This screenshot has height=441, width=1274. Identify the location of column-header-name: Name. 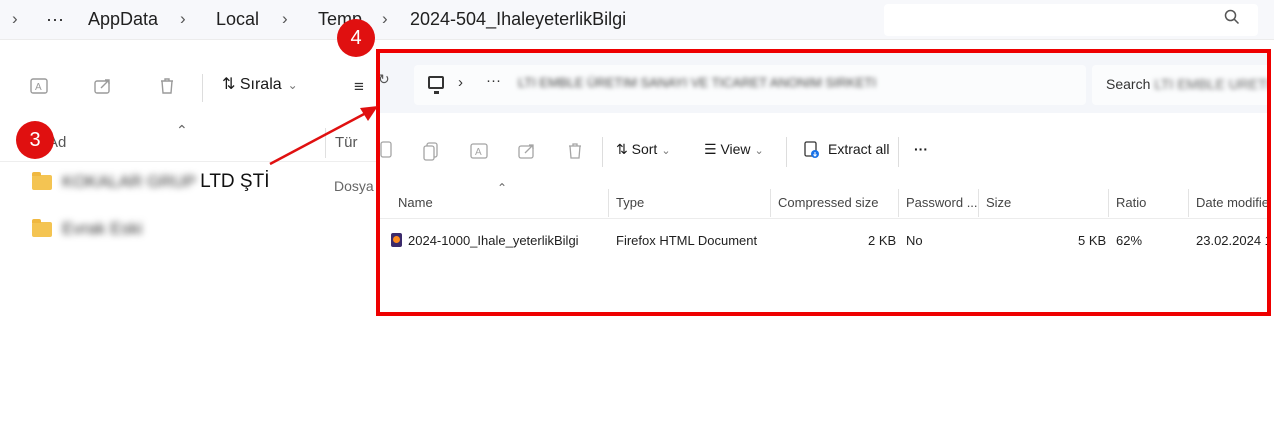
(415, 202).